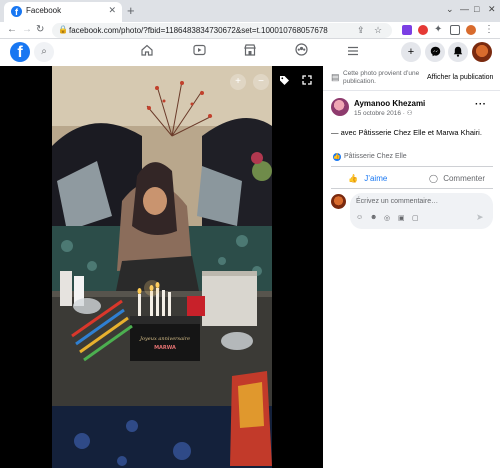 The height and width of the screenshot is (468, 500). I want to click on tag-link: Pâtisserie Chez Elle, so click(392, 132).